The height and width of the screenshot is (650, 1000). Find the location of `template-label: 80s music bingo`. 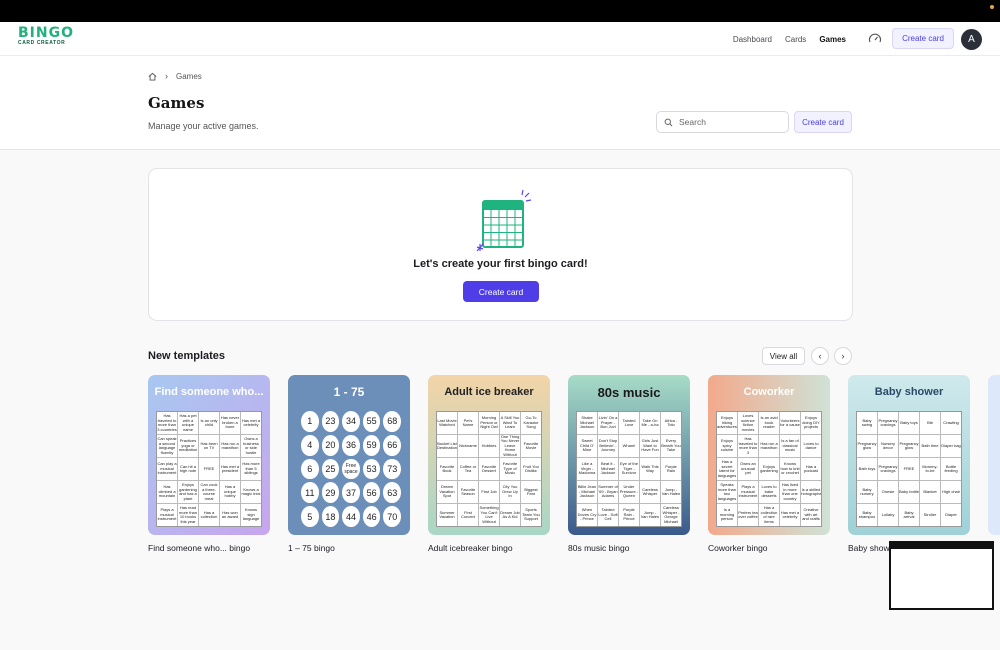

template-label: 80s music bingo is located at coordinates (598, 548).